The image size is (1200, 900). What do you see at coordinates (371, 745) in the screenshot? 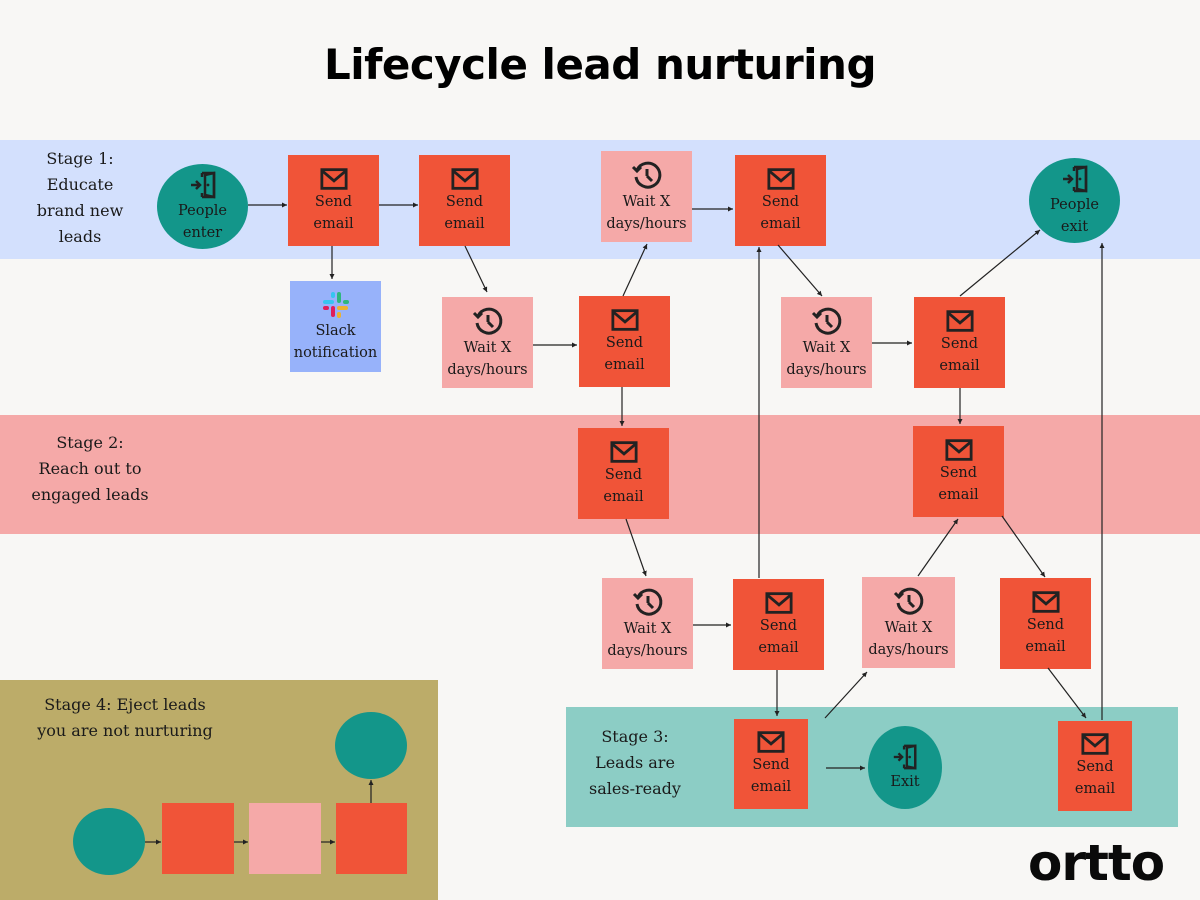
I see `mini-exit-node` at bounding box center [371, 745].